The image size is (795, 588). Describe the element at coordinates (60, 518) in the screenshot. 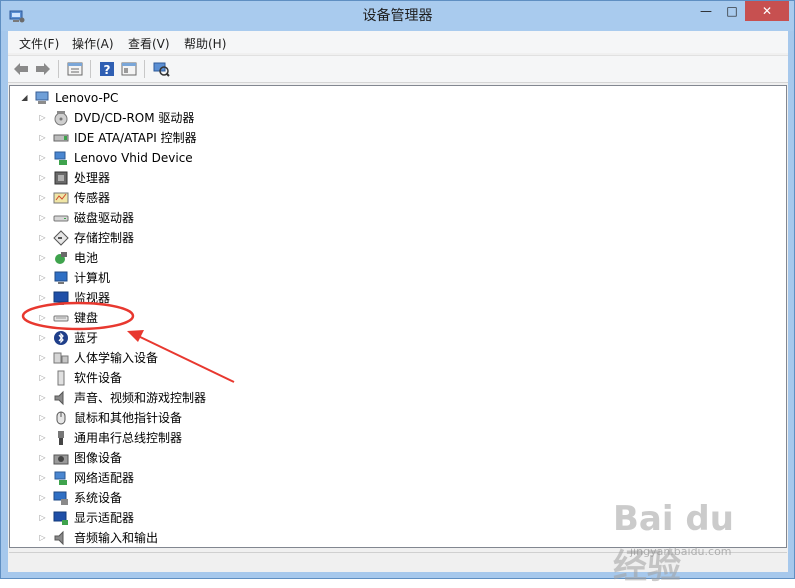

I see `display-adapter-icon` at that location.